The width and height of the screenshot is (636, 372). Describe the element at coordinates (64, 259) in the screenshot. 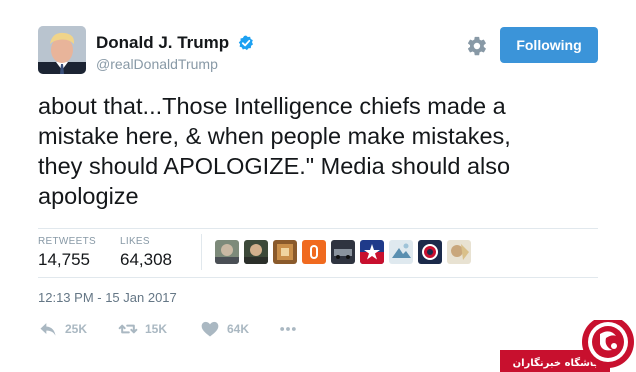

I see `retweets-count: 14,755` at that location.